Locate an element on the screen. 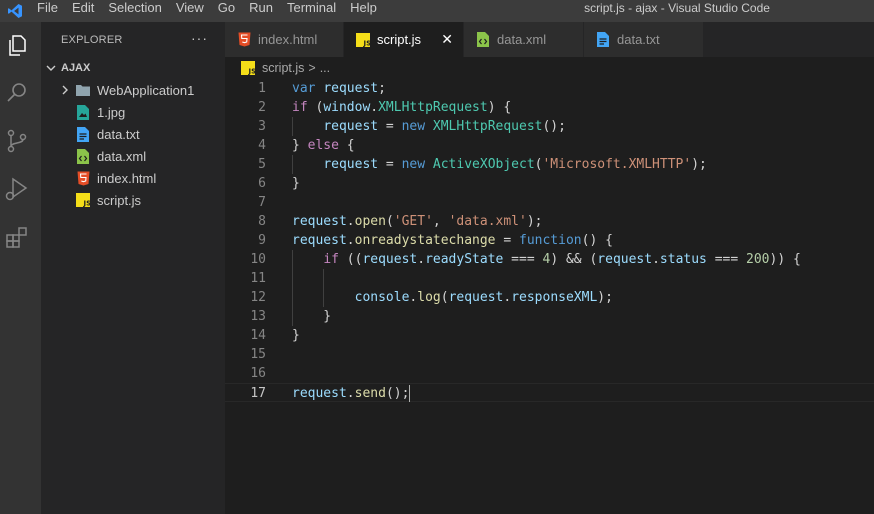  code-token: new is located at coordinates (413, 126).